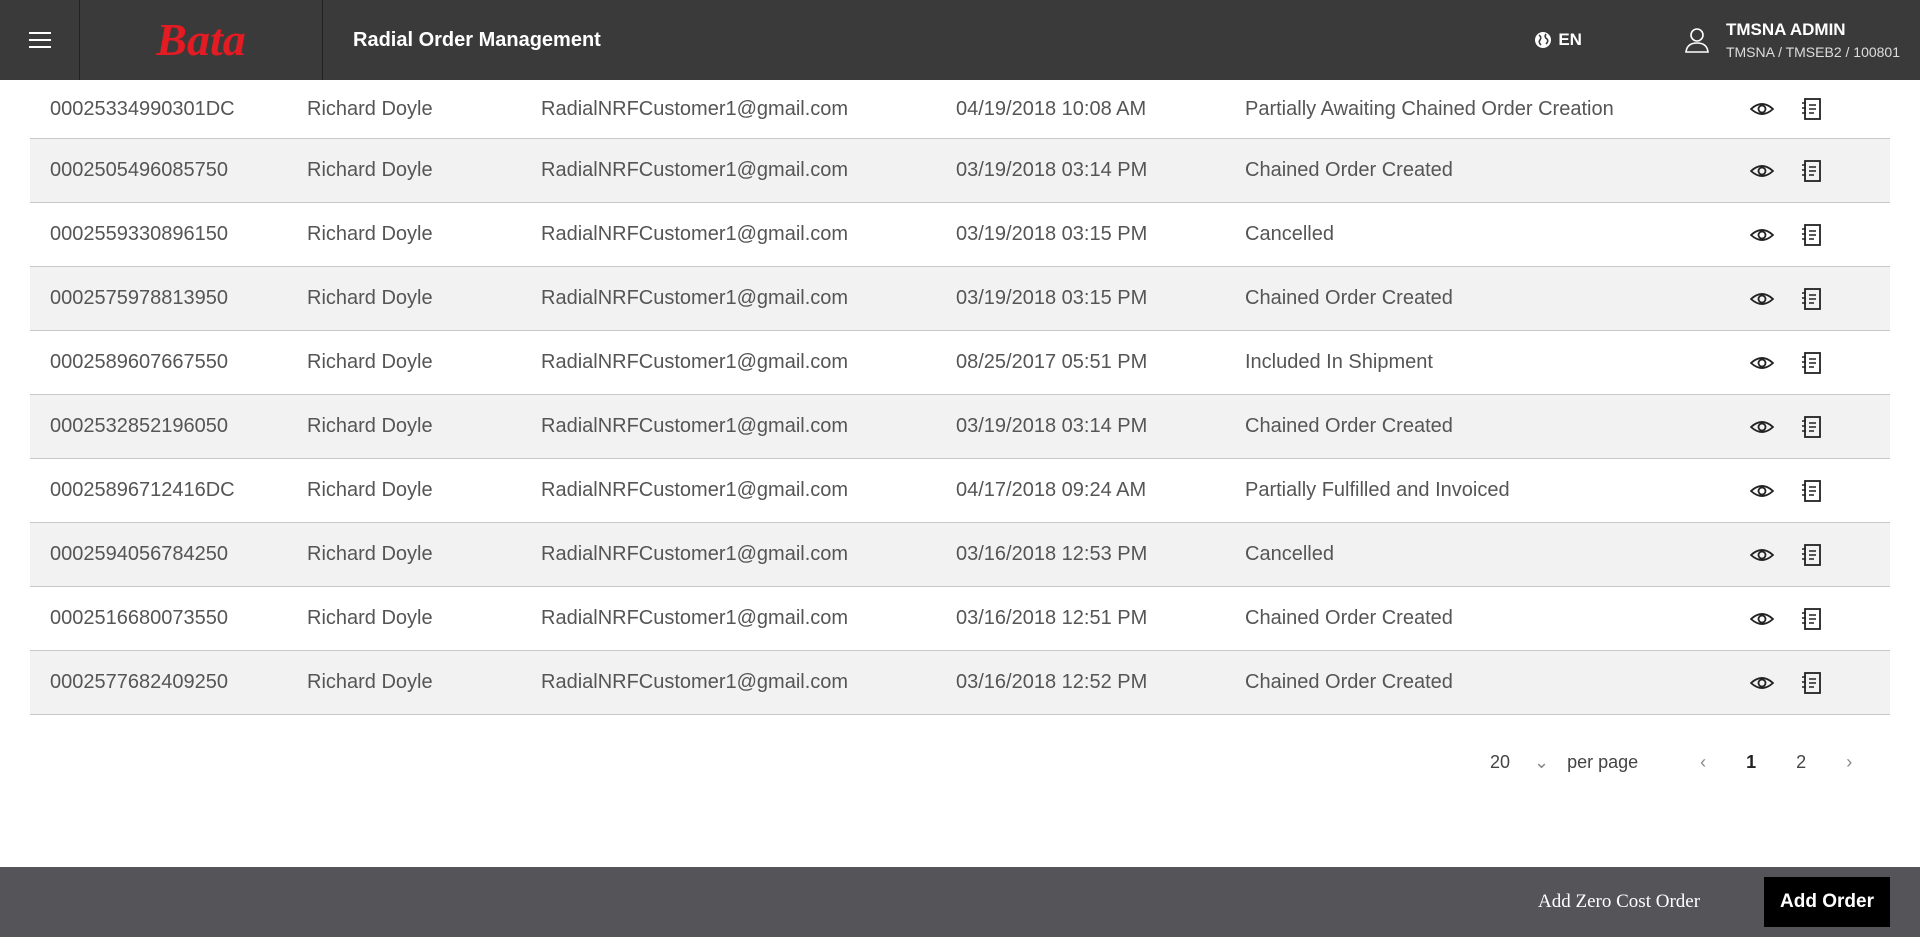 The height and width of the screenshot is (937, 1920). I want to click on order-date: 04/17/2018 09:24 AM, so click(1051, 490).